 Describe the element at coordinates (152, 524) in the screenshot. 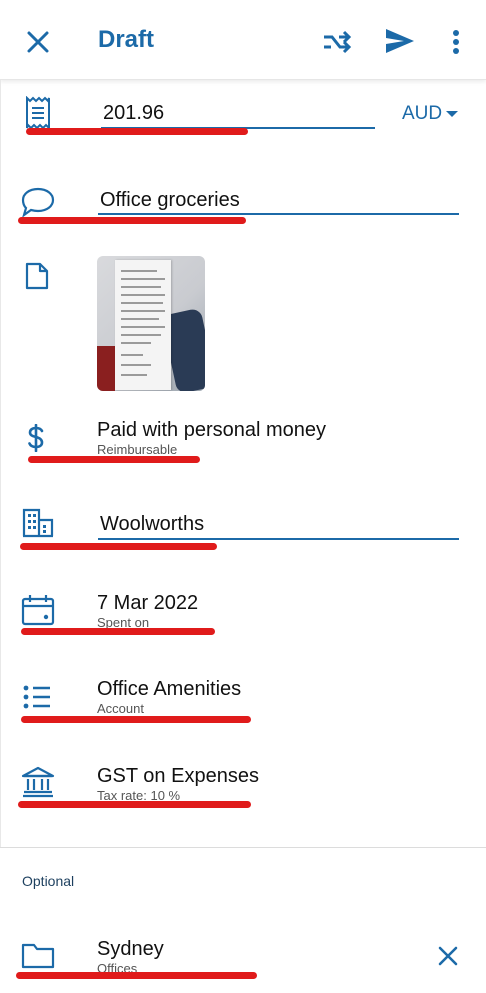

I see `merchant-input: Woolworths` at that location.